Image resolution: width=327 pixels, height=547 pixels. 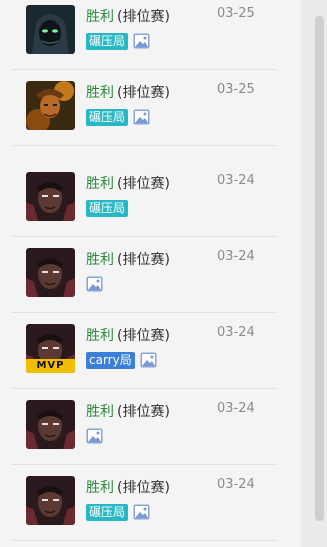 I want to click on match-tag: carry局, so click(x=110, y=360).